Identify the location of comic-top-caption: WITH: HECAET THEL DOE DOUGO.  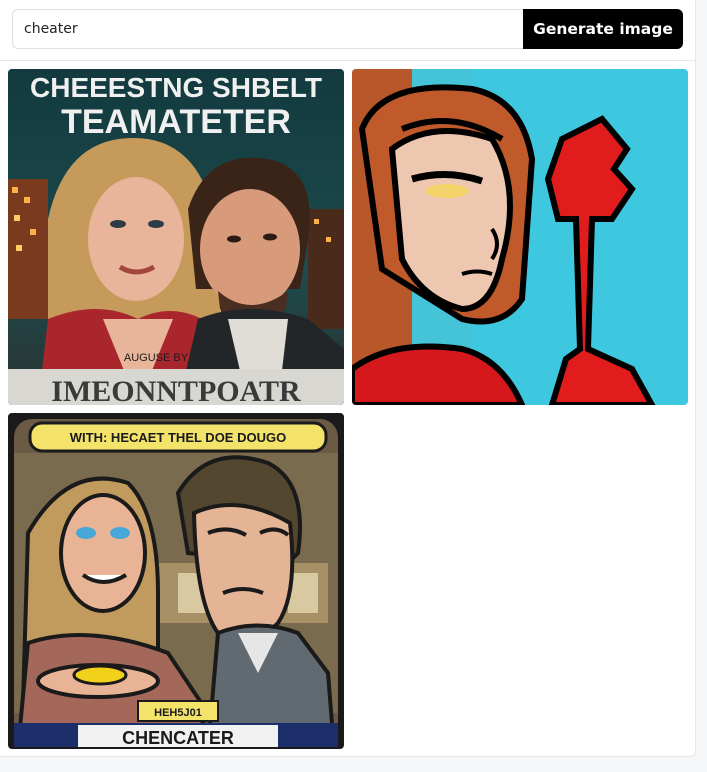
(178, 437).